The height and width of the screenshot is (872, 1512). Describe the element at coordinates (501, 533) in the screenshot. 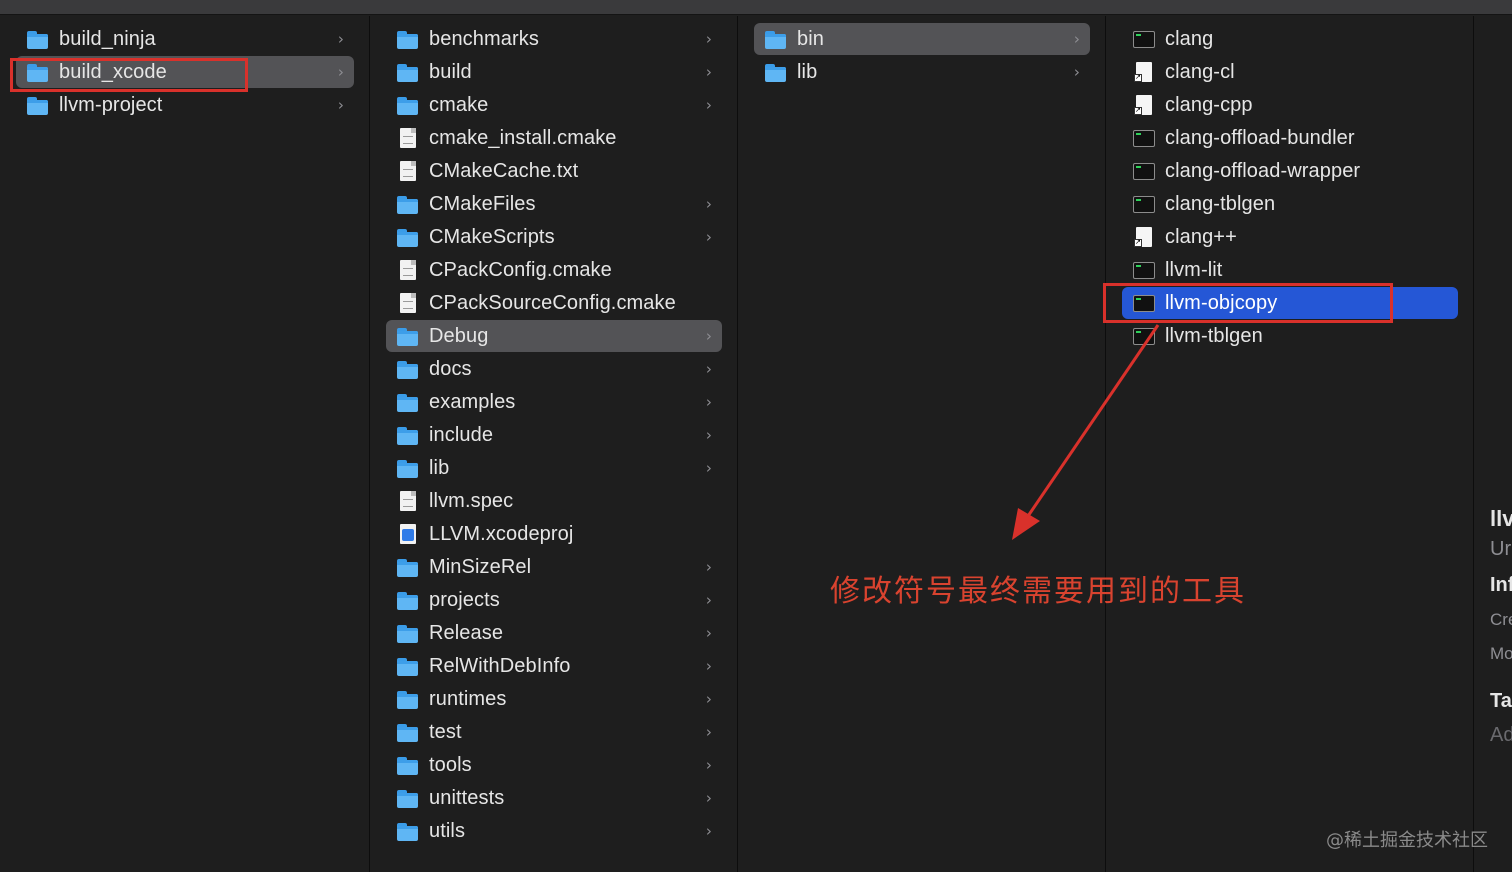

I see `file-name: LLVM.xcodeproj` at that location.